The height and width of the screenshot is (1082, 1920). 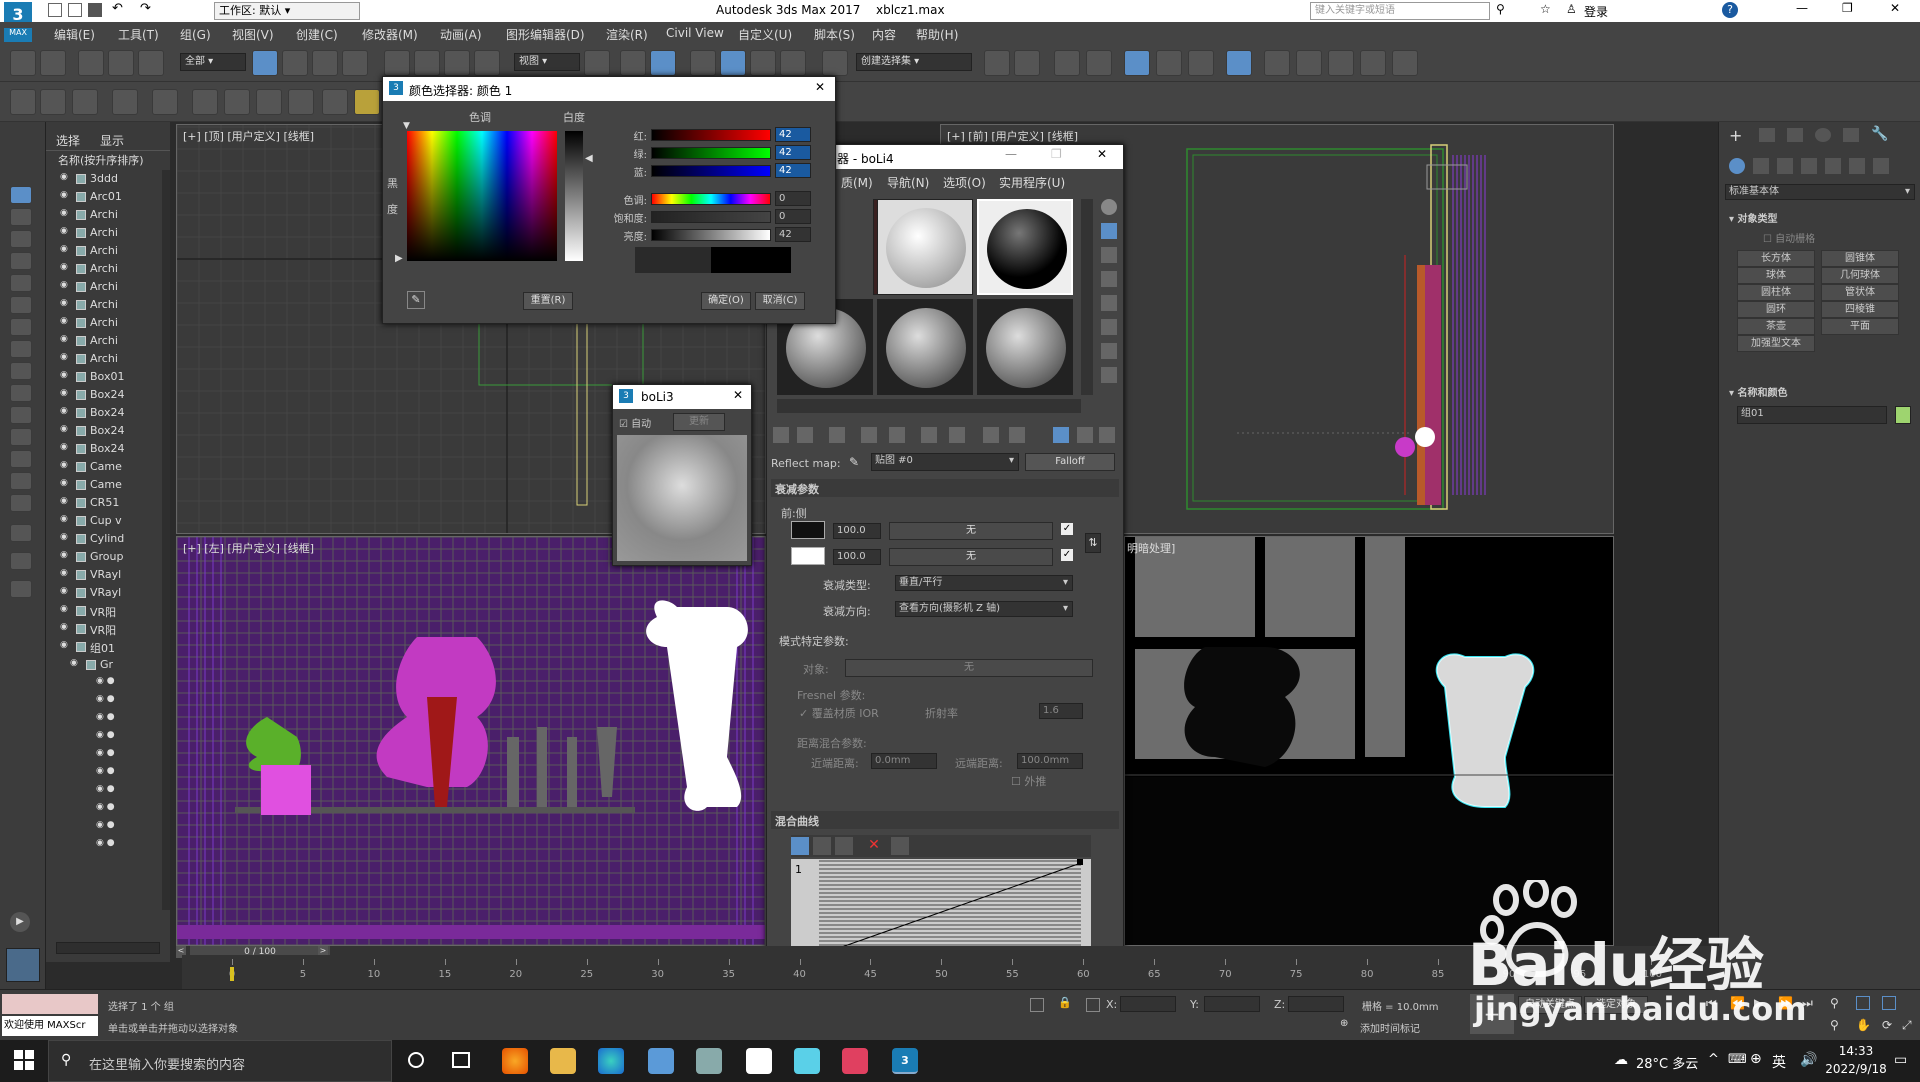 I want to click on rotate-icon, so click(x=427, y=63).